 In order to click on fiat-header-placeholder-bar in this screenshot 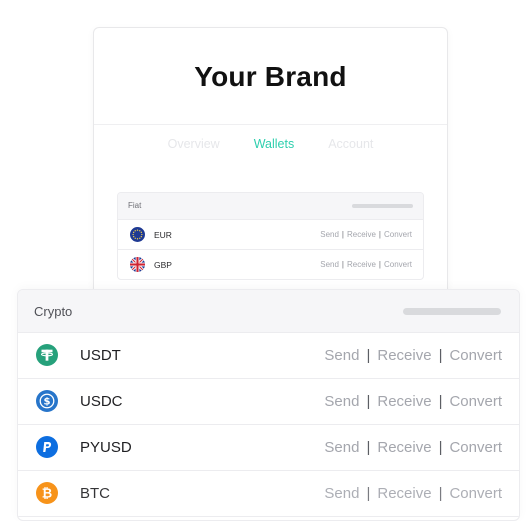, I will do `click(382, 206)`.